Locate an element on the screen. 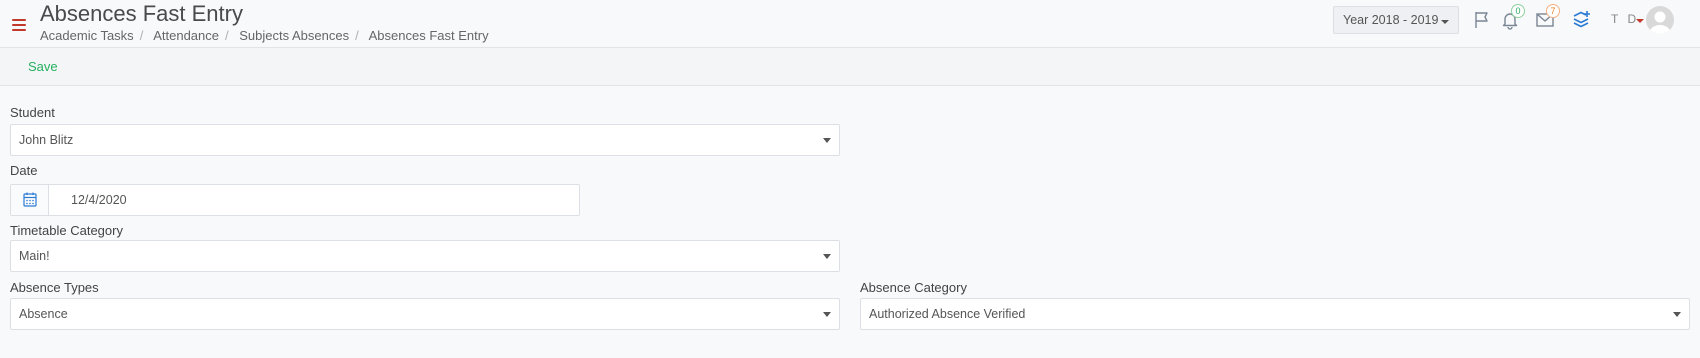  menu-icon is located at coordinates (19, 25).